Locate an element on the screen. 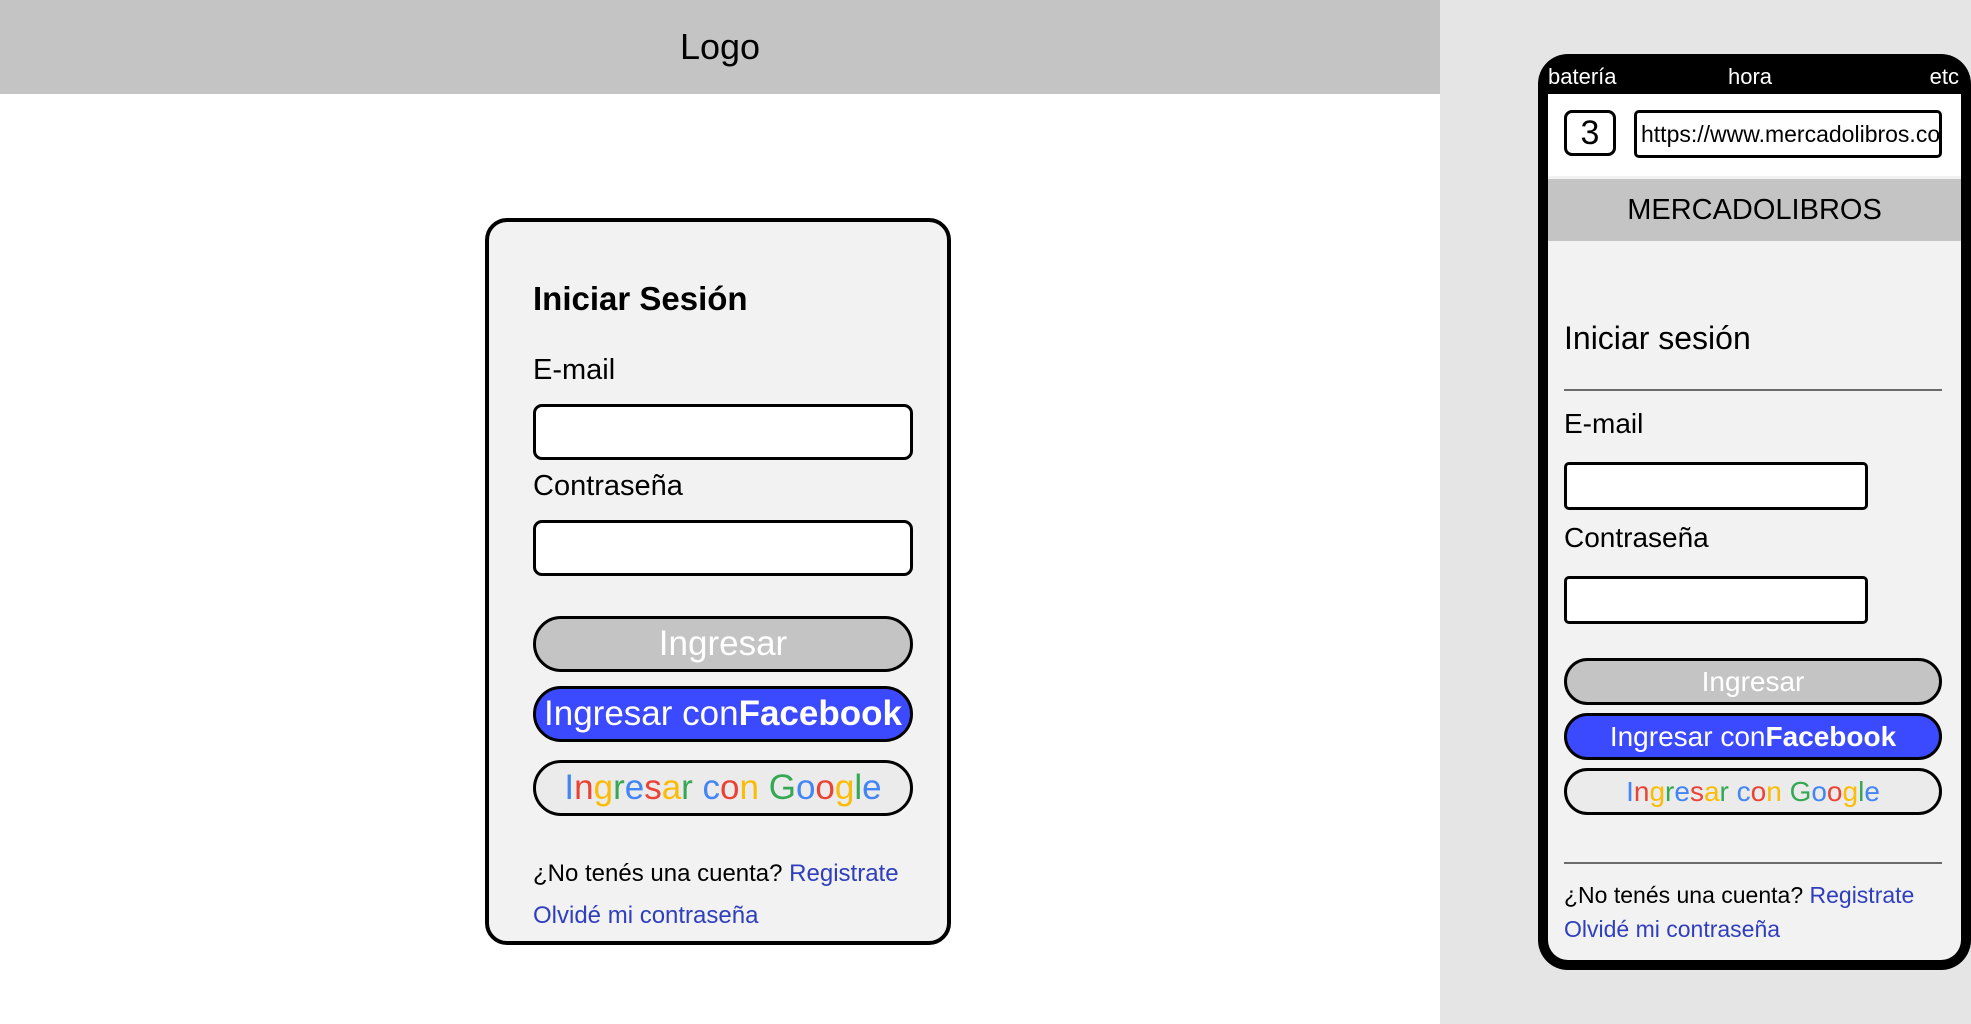  mobile-google-button-label: Ingresar con Google is located at coordinates (1753, 791).